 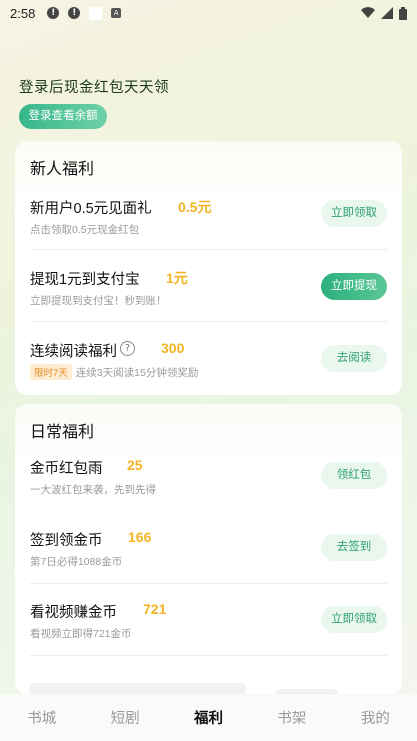 I want to click on item-title: 连续阅读福利, so click(x=73, y=352).